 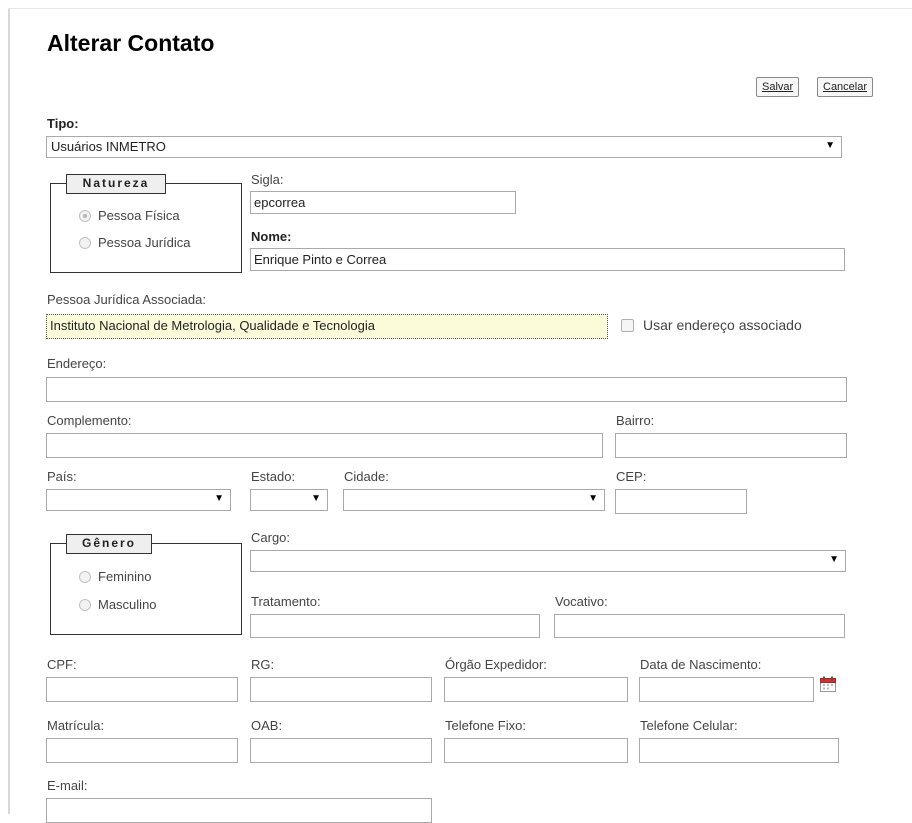 What do you see at coordinates (699, 626) in the screenshot?
I see `vocativo-input` at bounding box center [699, 626].